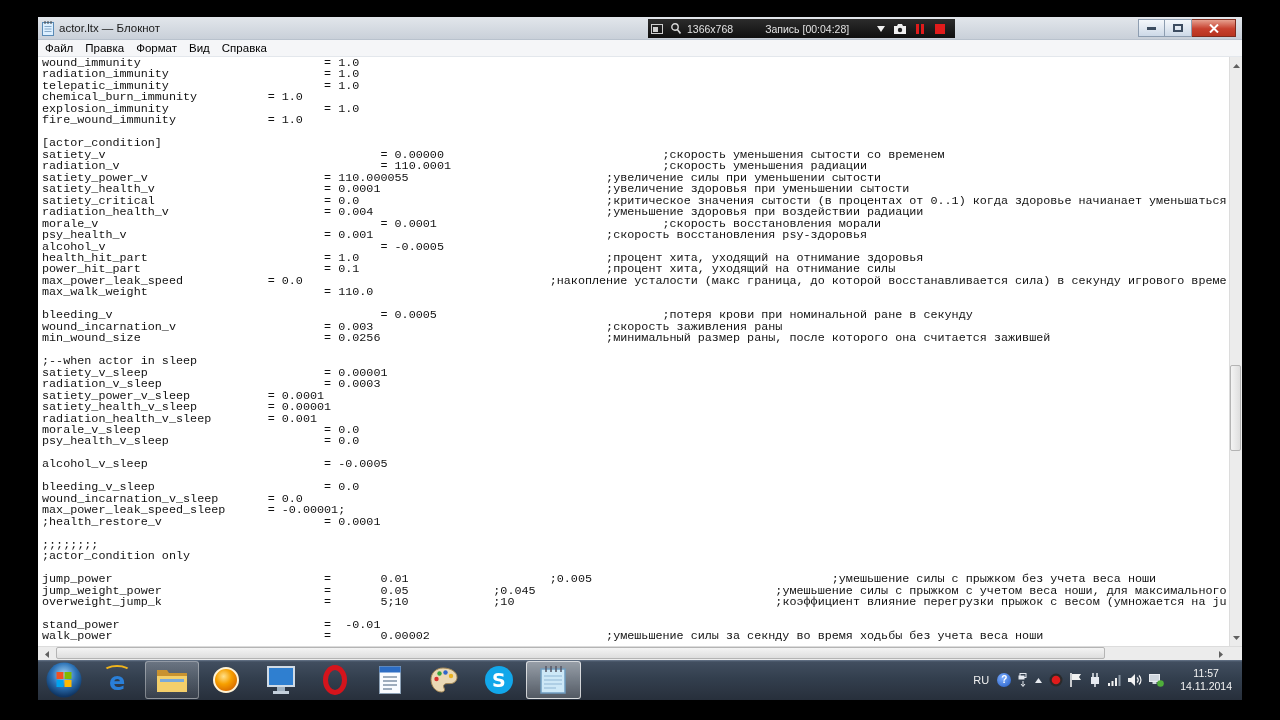 Image resolution: width=1280 pixels, height=720 pixels. I want to click on minimize-button, so click(1151, 28).